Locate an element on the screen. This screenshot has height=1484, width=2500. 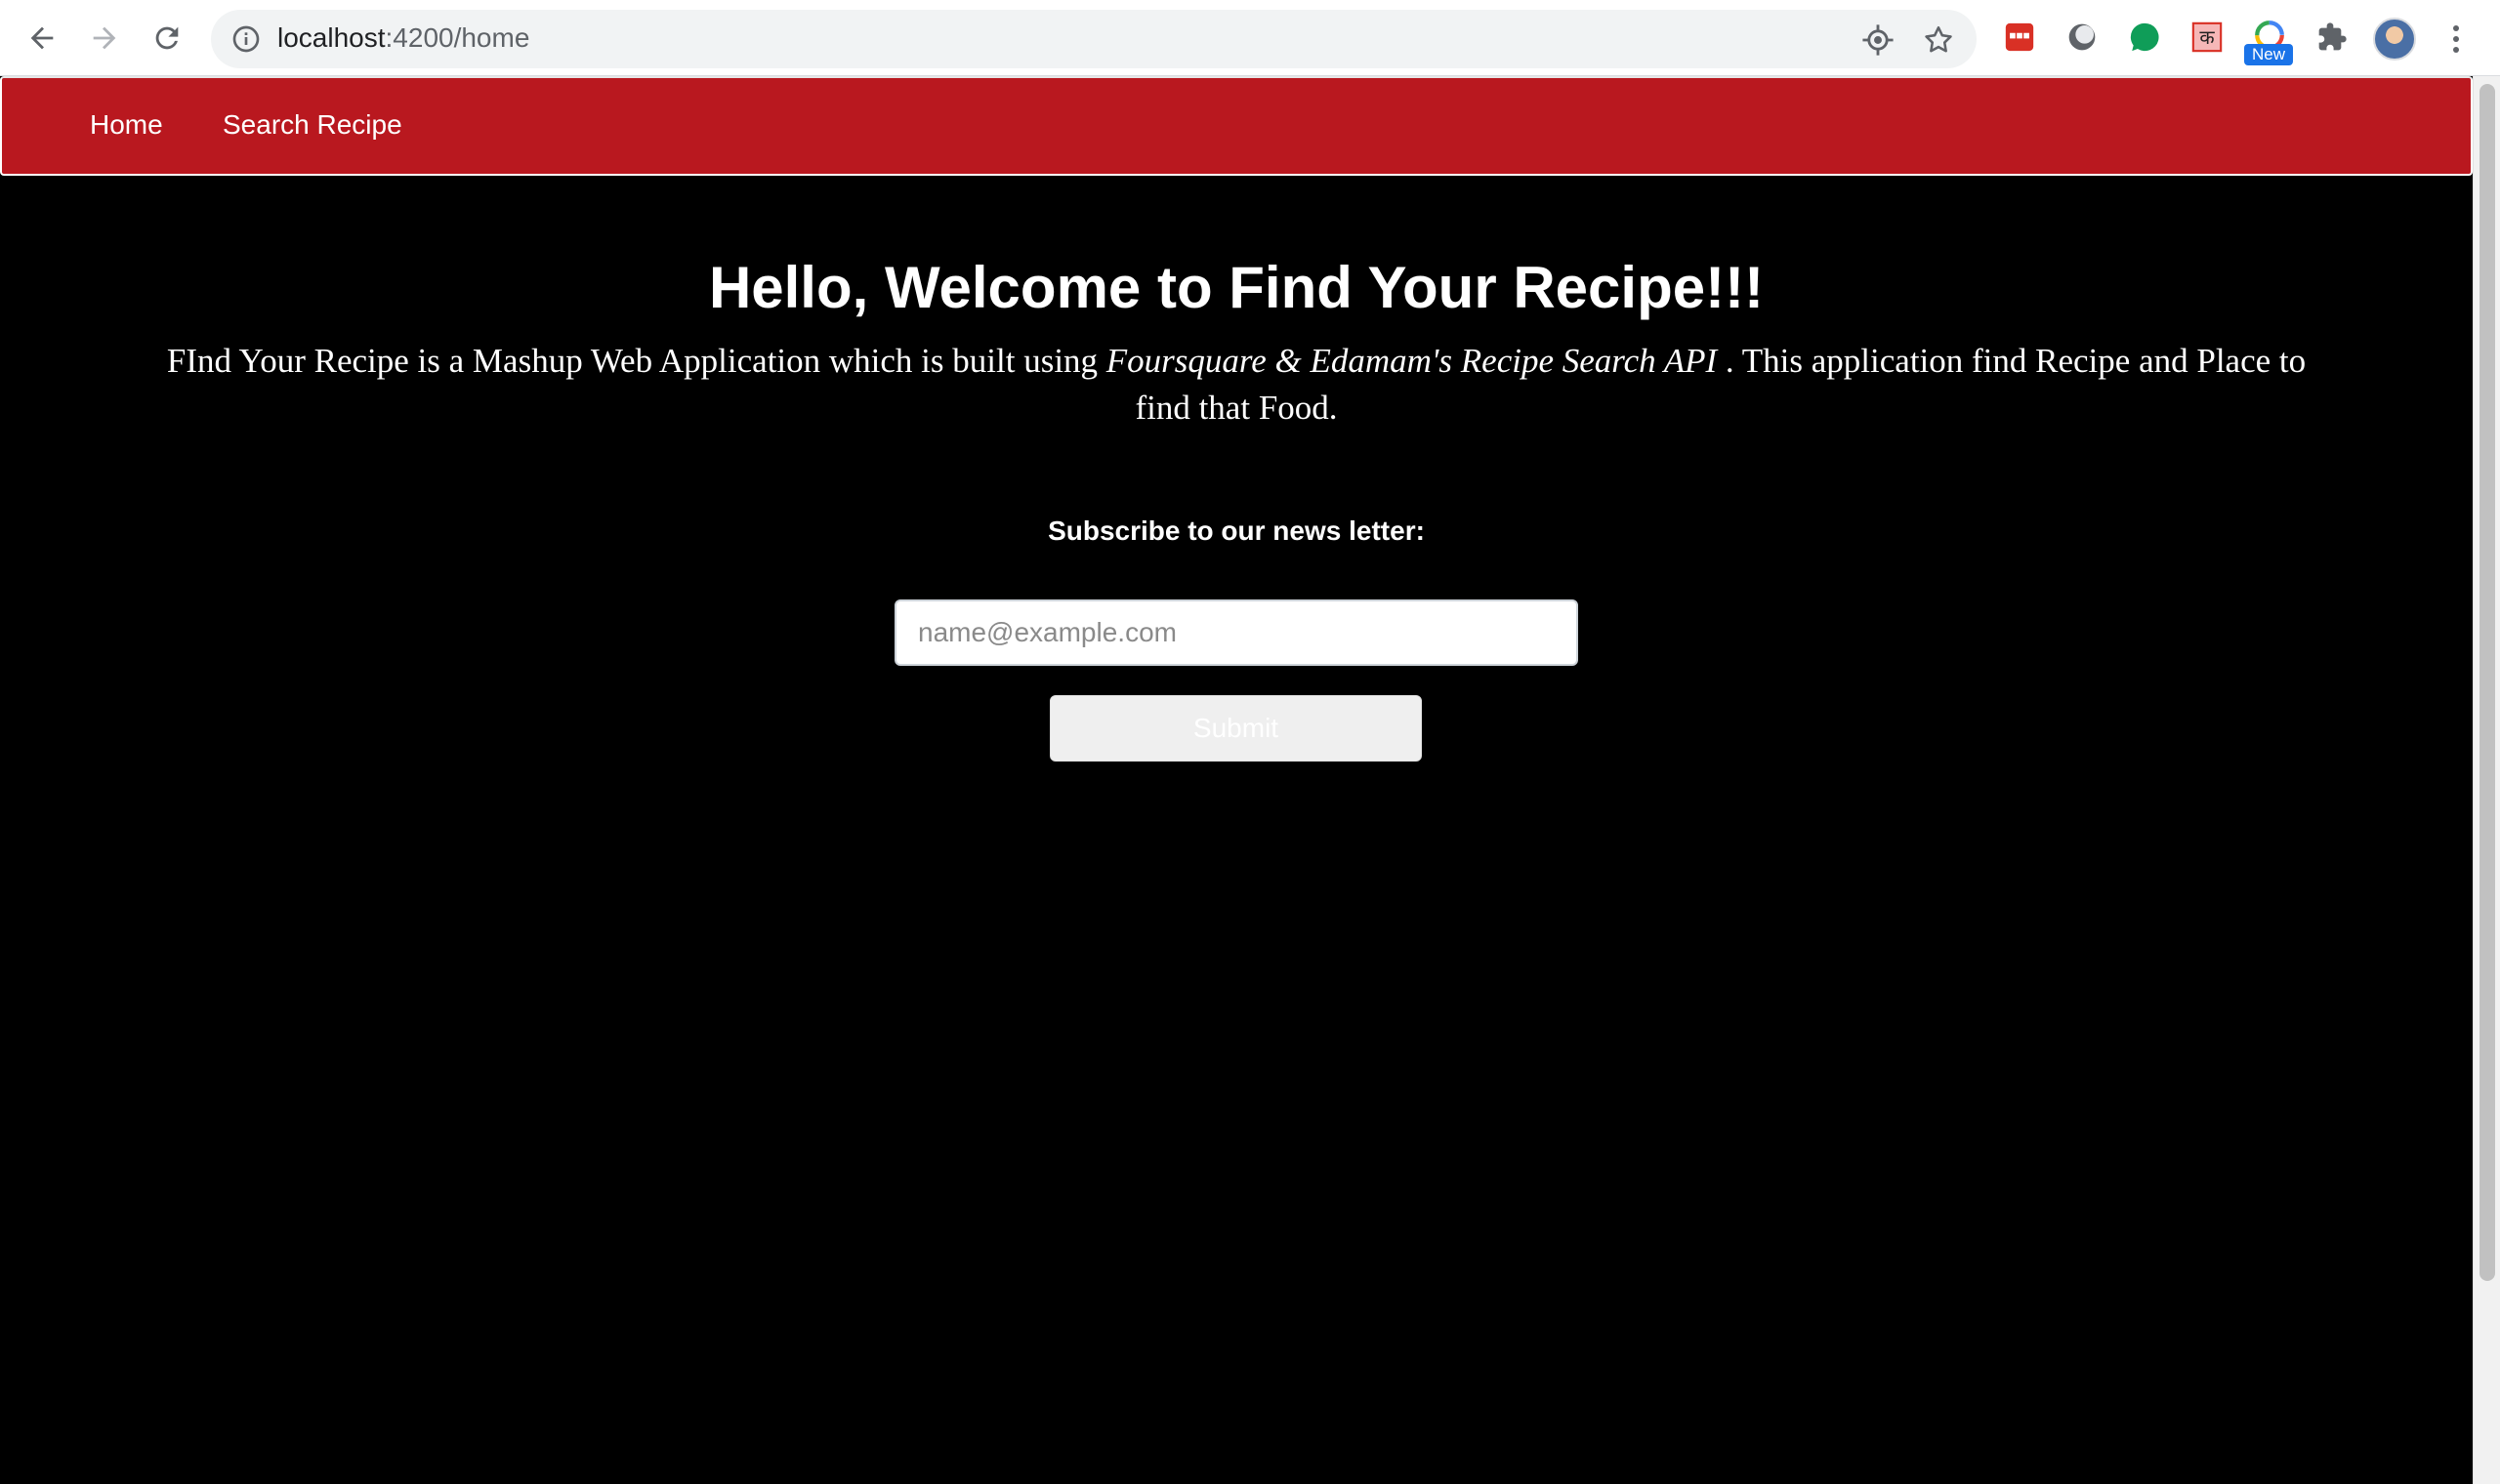
svg-text: क is located at coordinates (2207, 38).